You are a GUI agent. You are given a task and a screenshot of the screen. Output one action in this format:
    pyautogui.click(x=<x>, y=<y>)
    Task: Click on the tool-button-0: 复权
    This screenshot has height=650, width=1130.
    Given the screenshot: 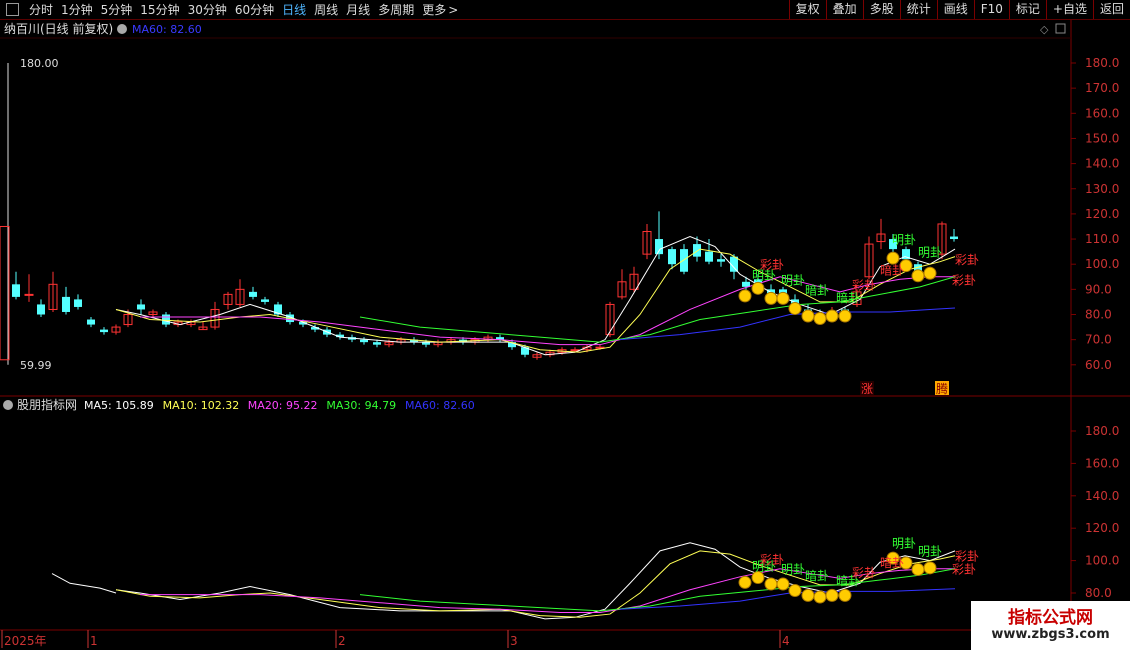 What is the action you would take?
    pyautogui.click(x=807, y=9)
    